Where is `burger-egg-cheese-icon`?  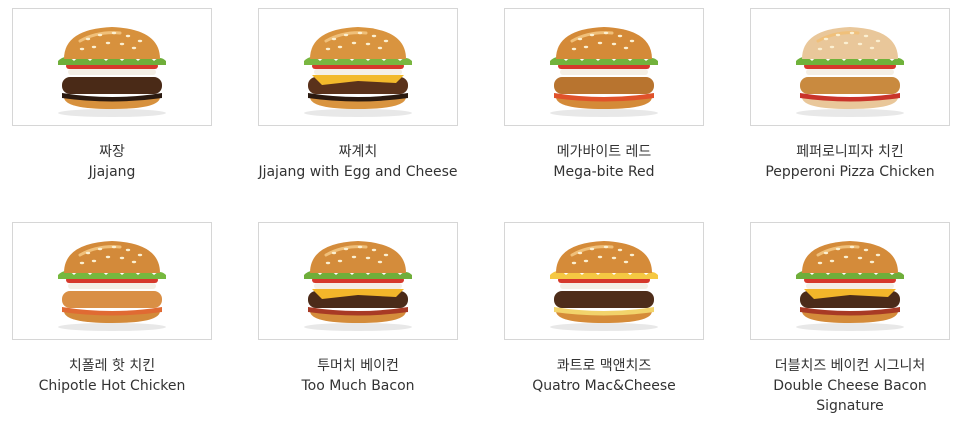
burger-egg-cheese-icon is located at coordinates (358, 72).